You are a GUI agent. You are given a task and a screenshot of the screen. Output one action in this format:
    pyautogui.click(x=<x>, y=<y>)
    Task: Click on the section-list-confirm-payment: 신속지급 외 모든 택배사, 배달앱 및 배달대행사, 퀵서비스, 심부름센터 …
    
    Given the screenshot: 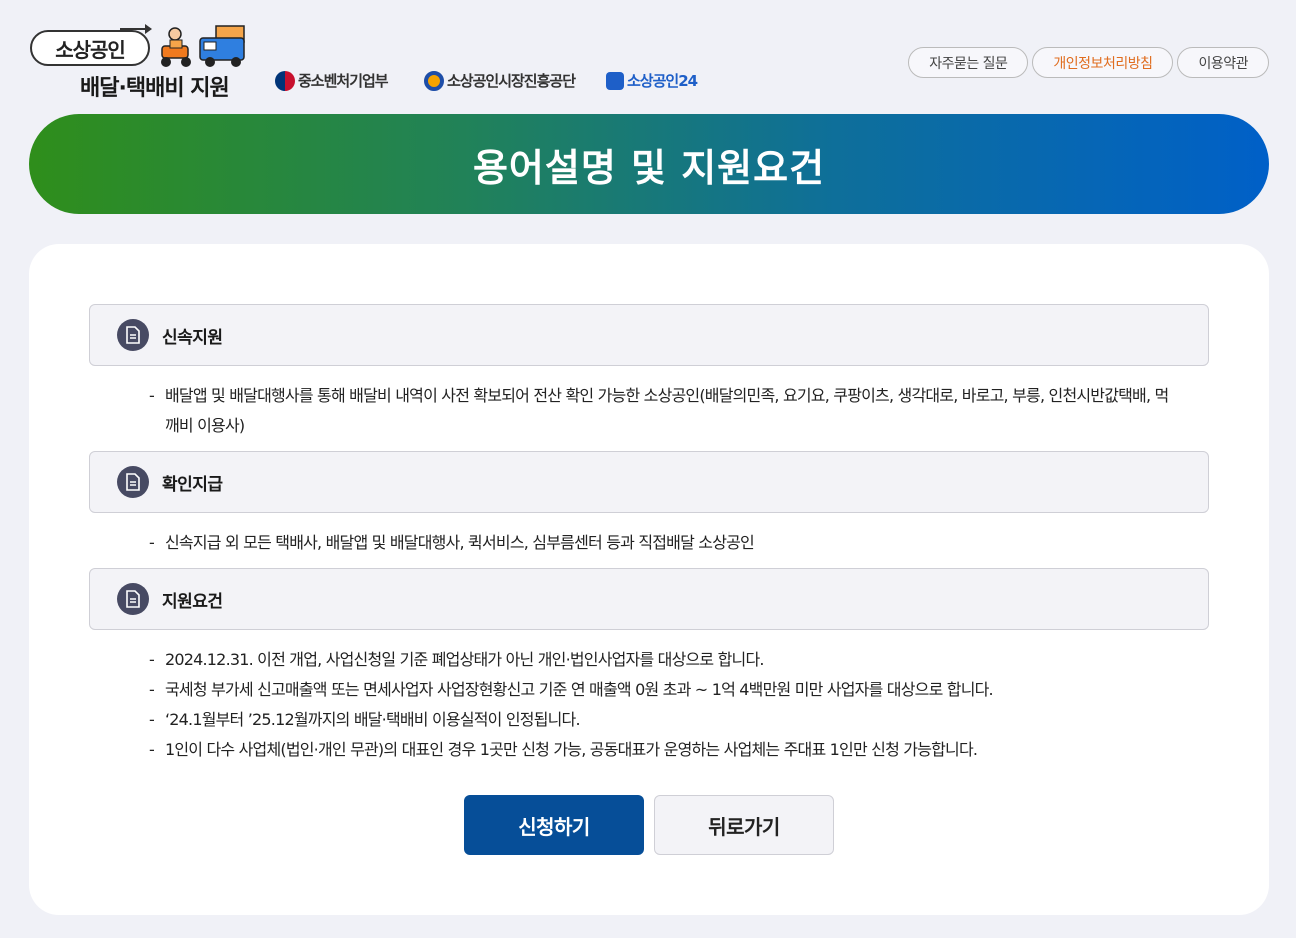 What is the action you would take?
    pyautogui.click(x=659, y=543)
    